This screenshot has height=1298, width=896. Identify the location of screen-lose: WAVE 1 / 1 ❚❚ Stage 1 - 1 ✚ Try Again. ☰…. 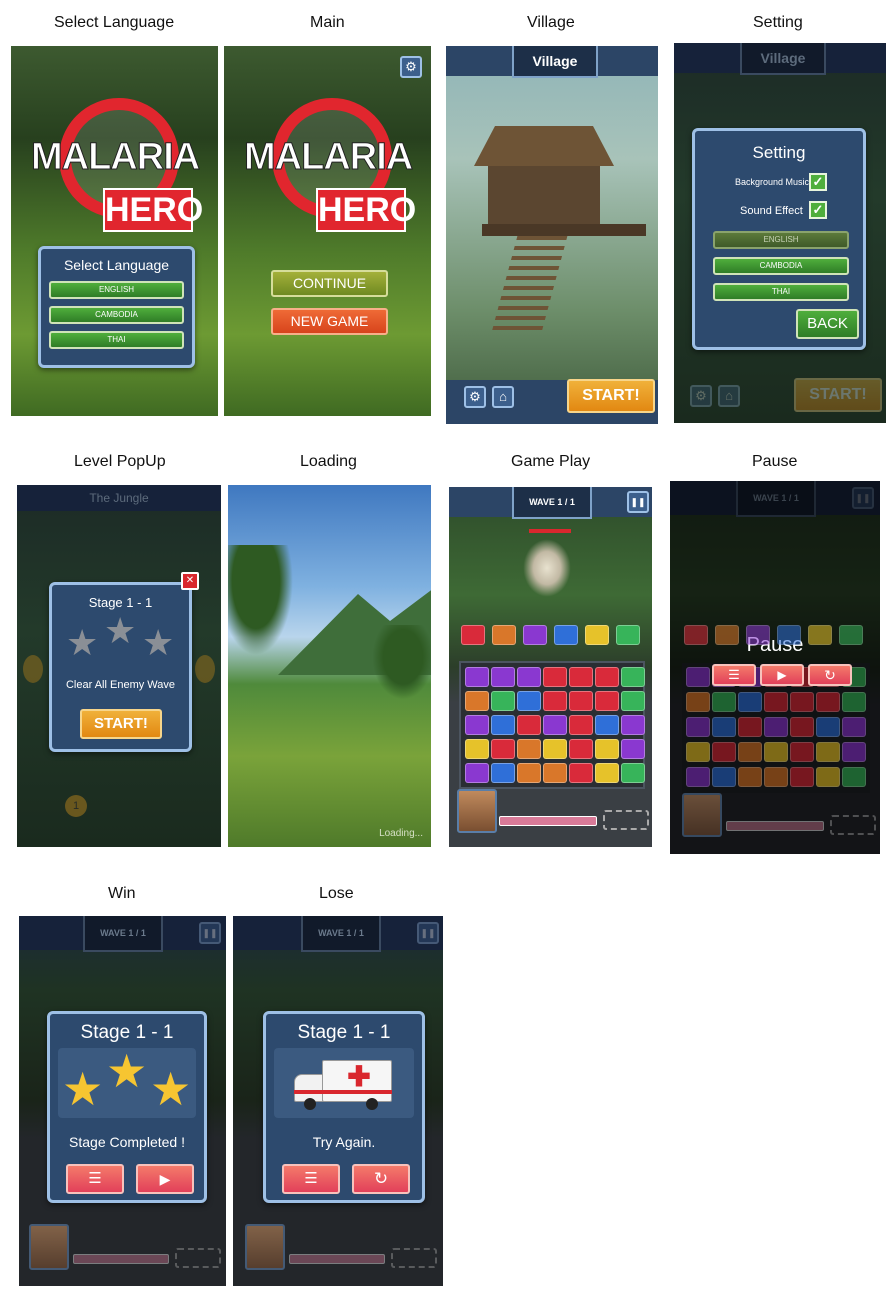
(338, 1101).